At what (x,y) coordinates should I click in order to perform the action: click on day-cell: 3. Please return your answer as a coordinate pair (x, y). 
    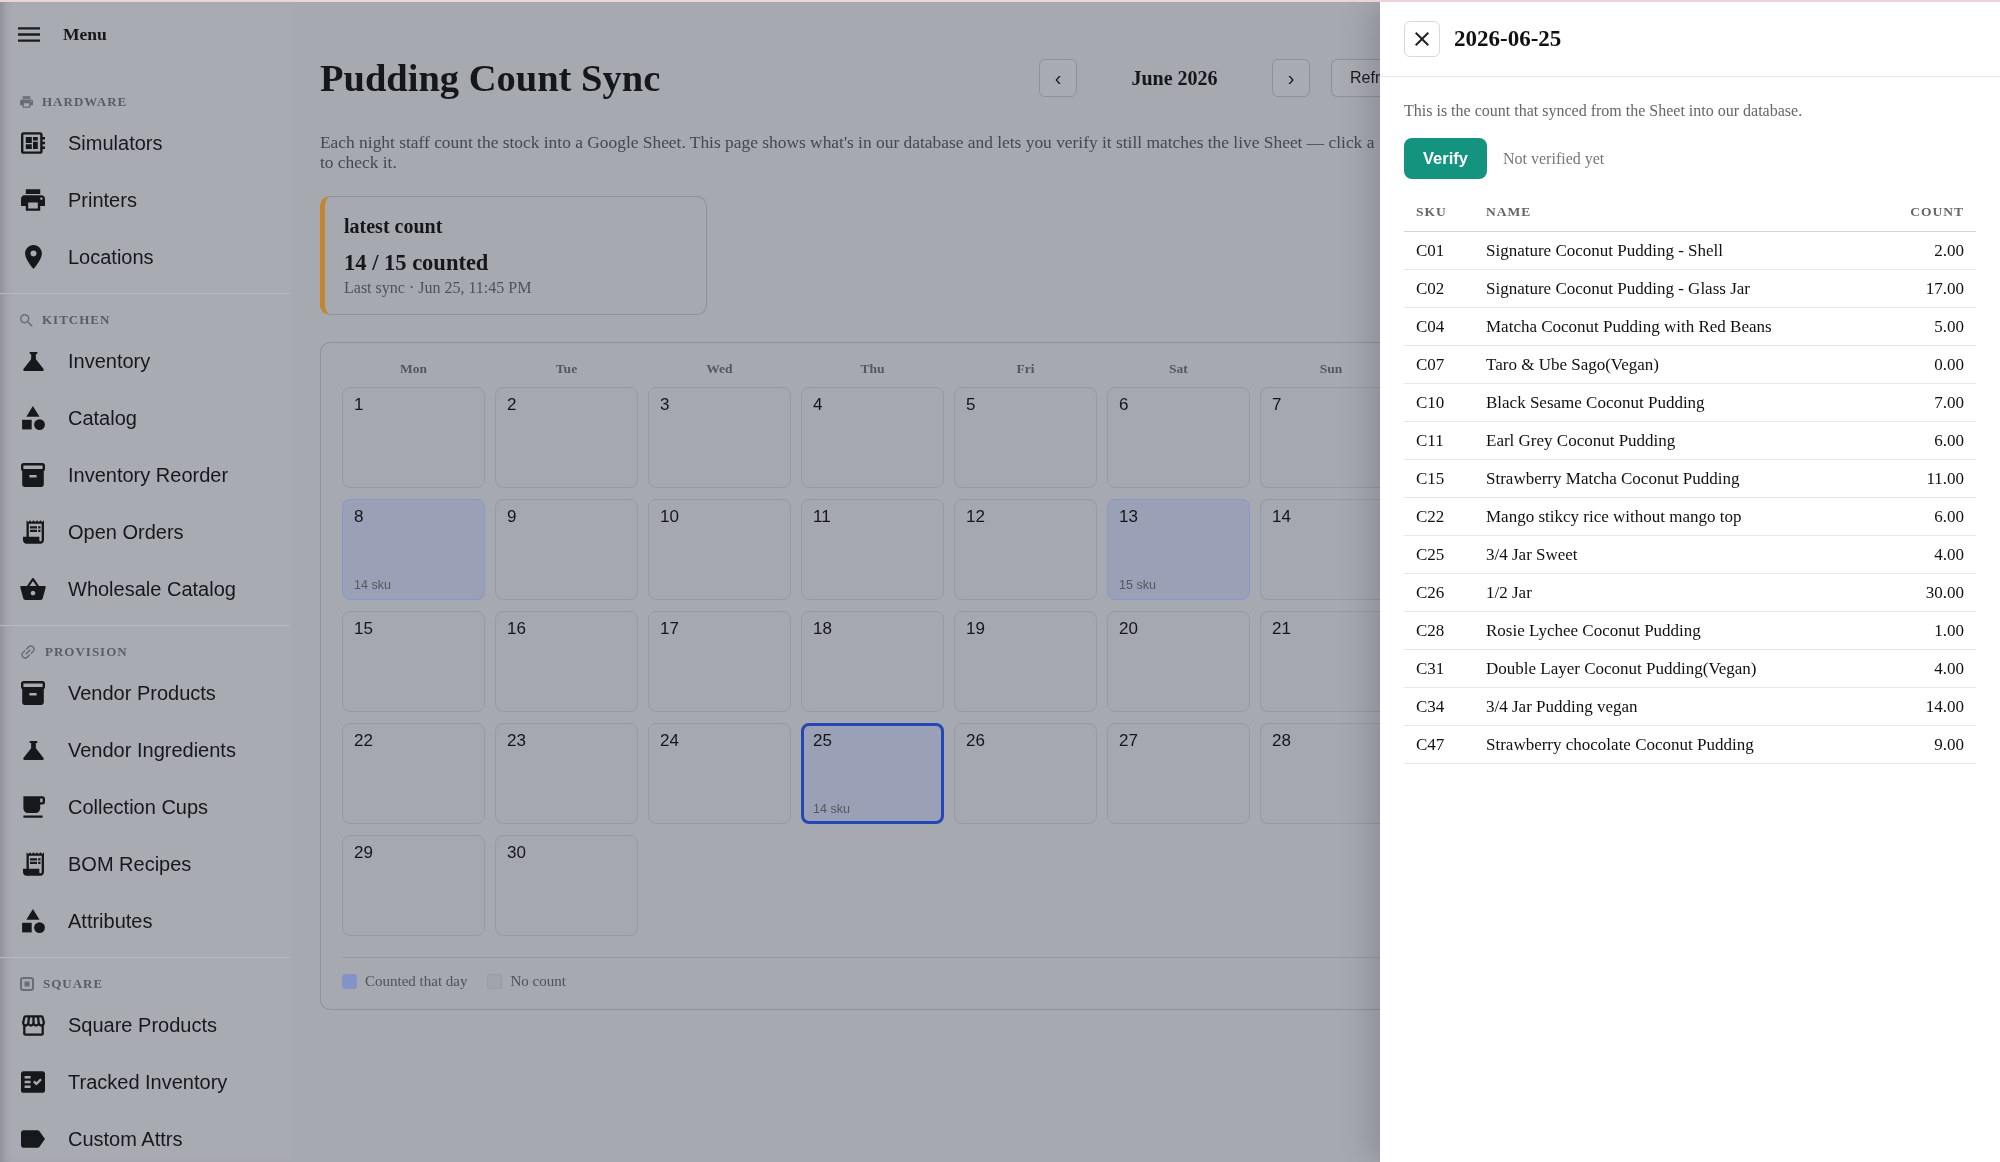
    Looking at the image, I should click on (719, 437).